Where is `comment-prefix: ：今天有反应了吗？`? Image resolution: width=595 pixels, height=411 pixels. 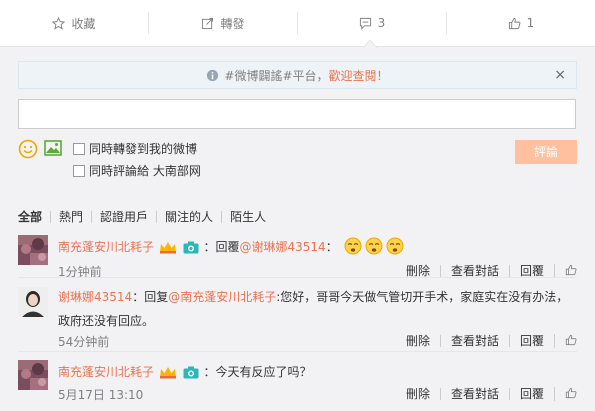
comment-prefix: ：今天有反应了吗？ is located at coordinates (257, 372).